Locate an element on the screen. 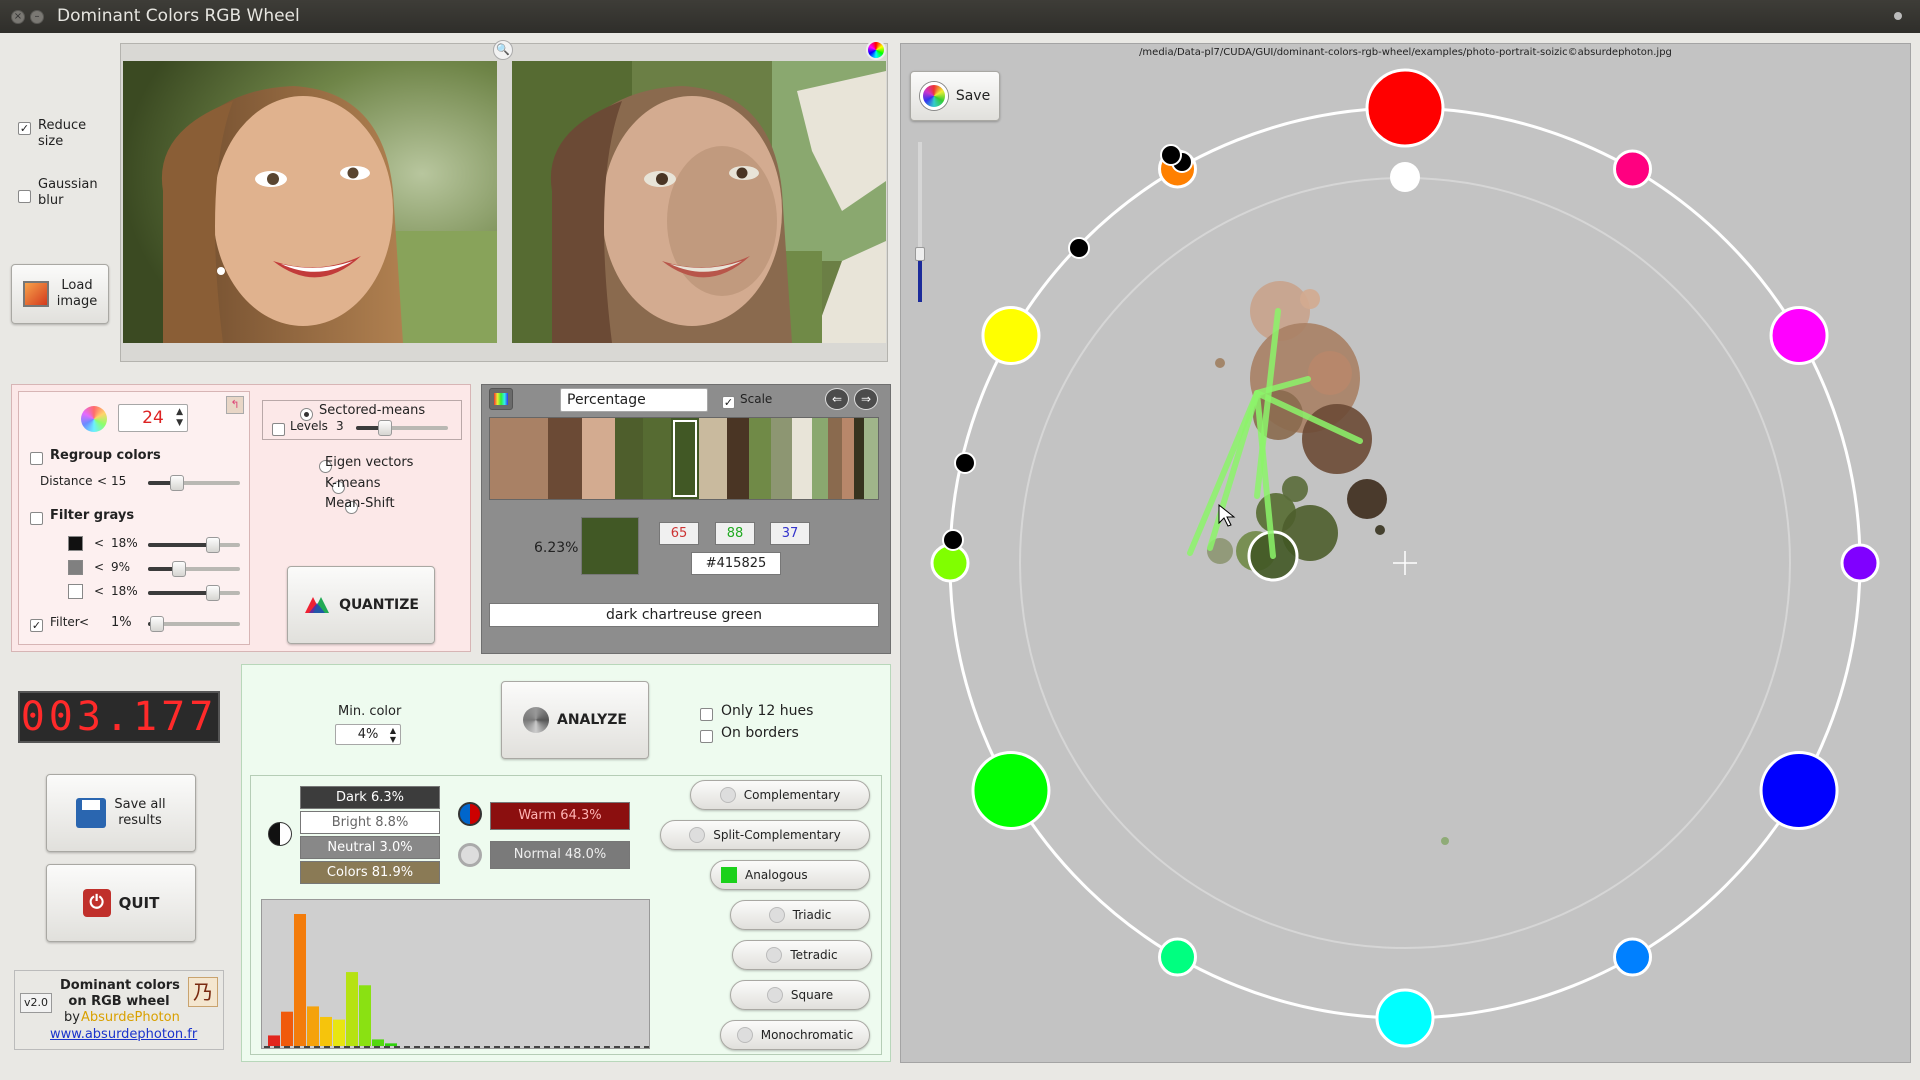  levels-checkbox is located at coordinates (278, 428).